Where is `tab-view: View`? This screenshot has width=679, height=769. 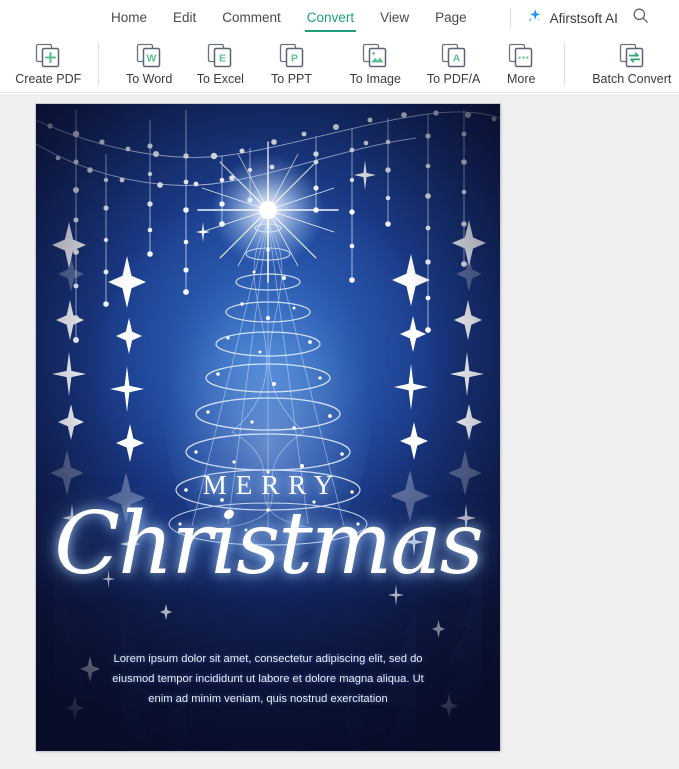 tab-view: View is located at coordinates (394, 18).